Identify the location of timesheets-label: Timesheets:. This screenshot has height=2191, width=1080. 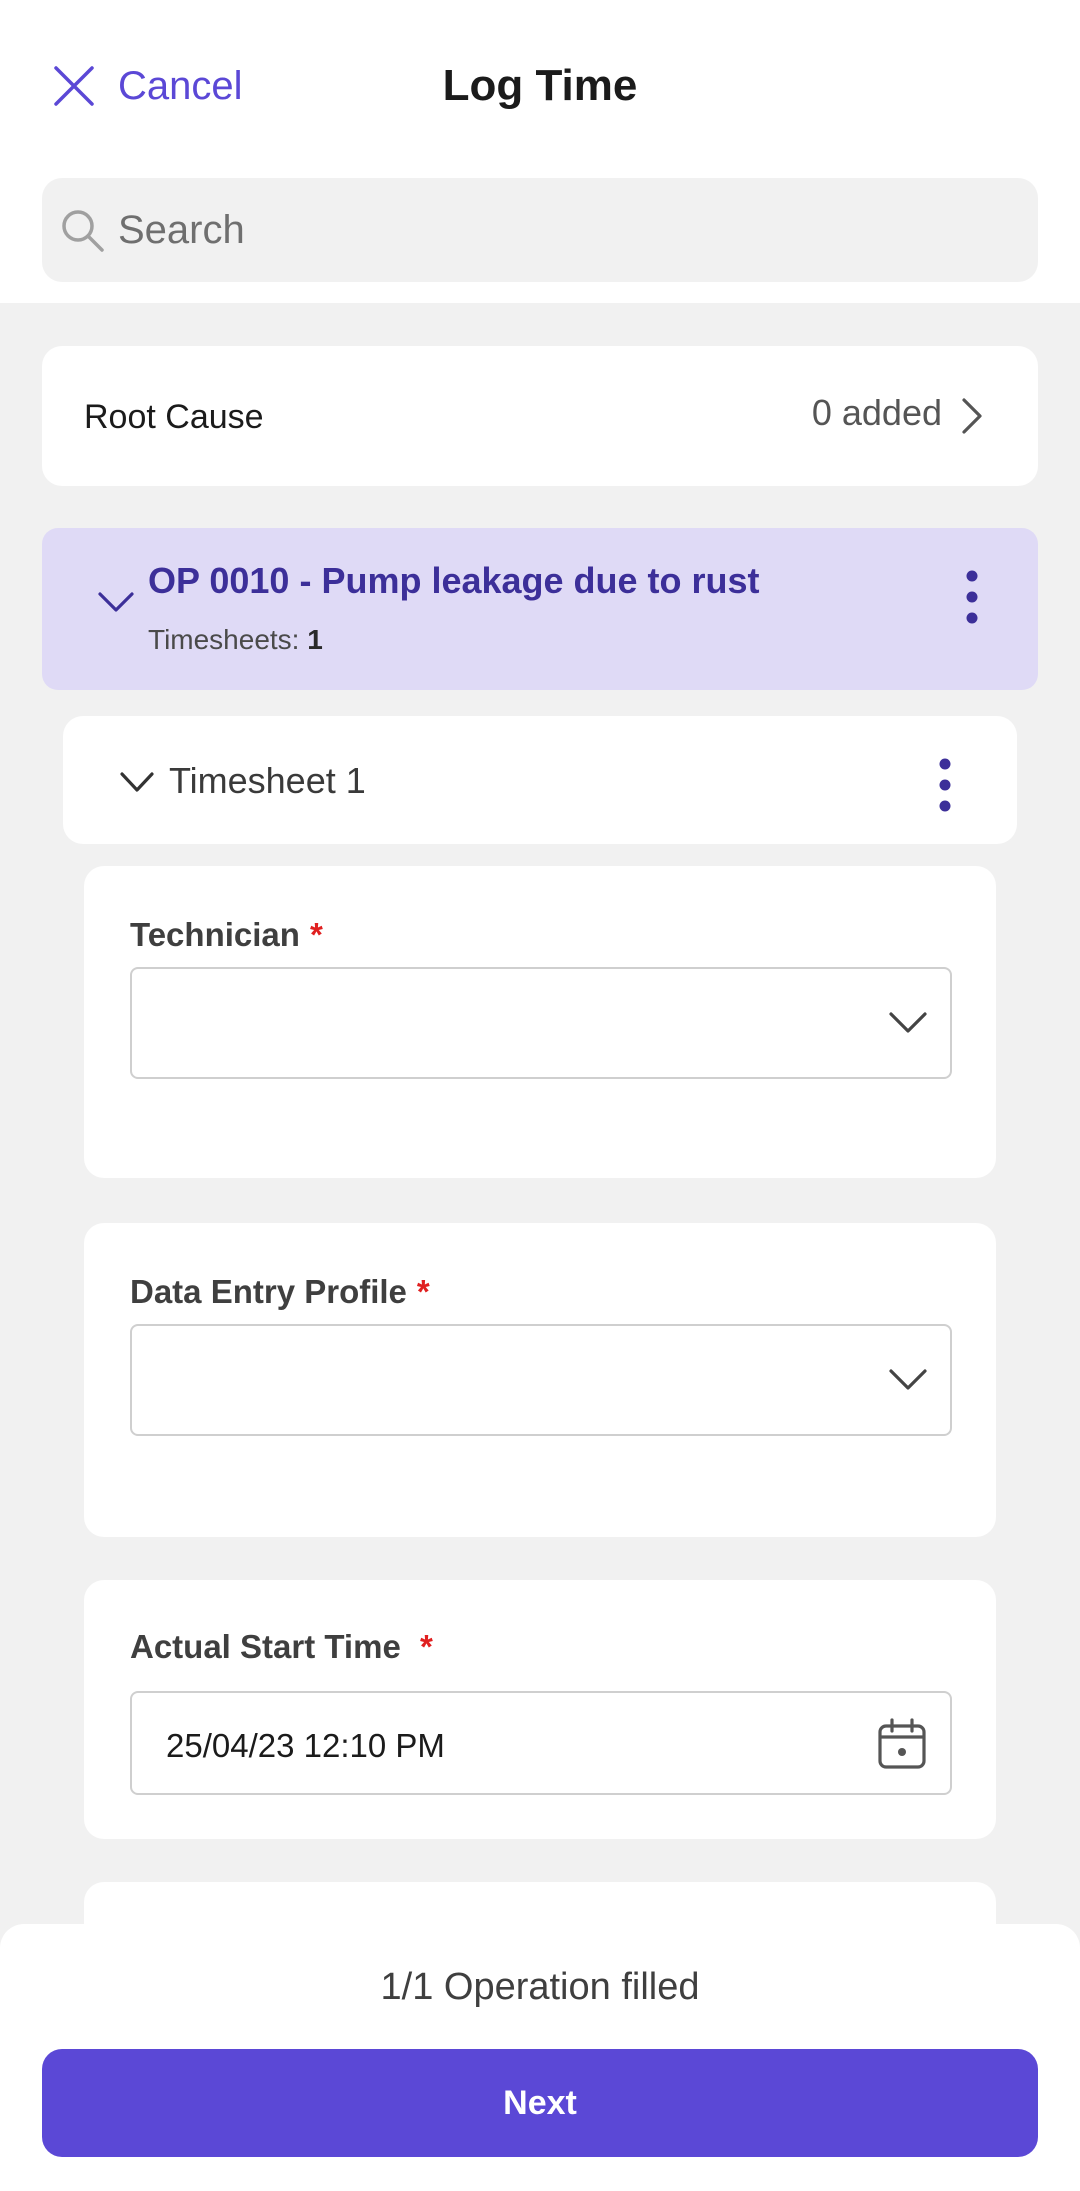
(224, 639).